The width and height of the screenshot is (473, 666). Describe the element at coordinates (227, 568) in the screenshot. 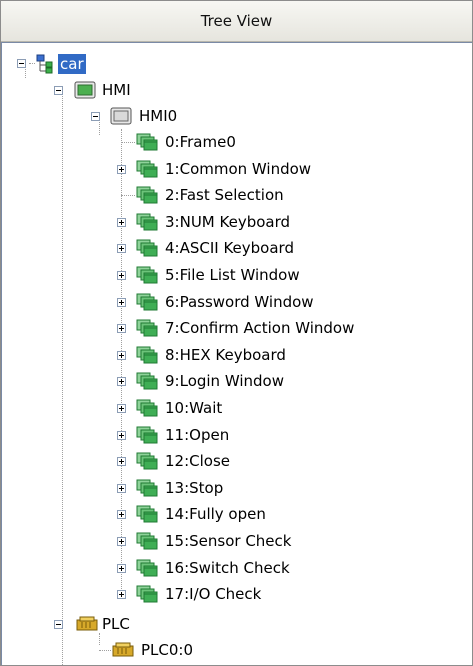

I see `node-label: 16:Switch Check` at that location.